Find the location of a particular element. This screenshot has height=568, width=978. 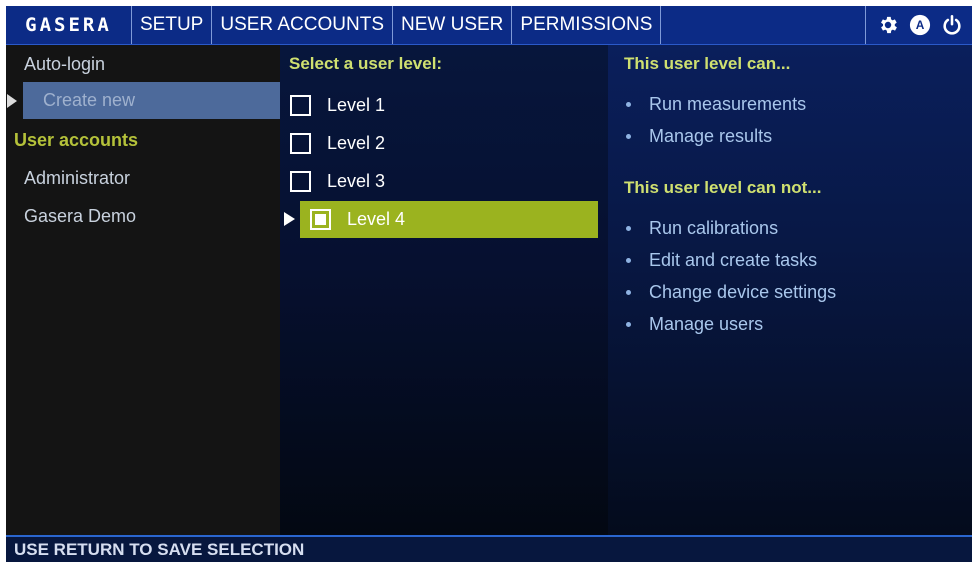

permission-item: Run measurements is located at coordinates (715, 104).